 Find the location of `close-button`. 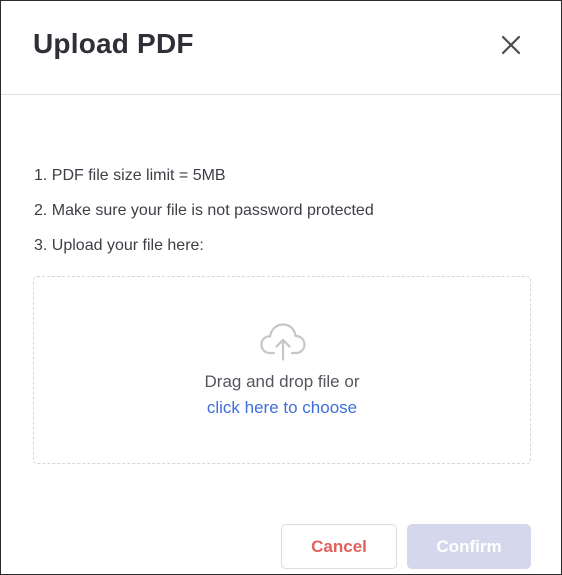

close-button is located at coordinates (511, 45).